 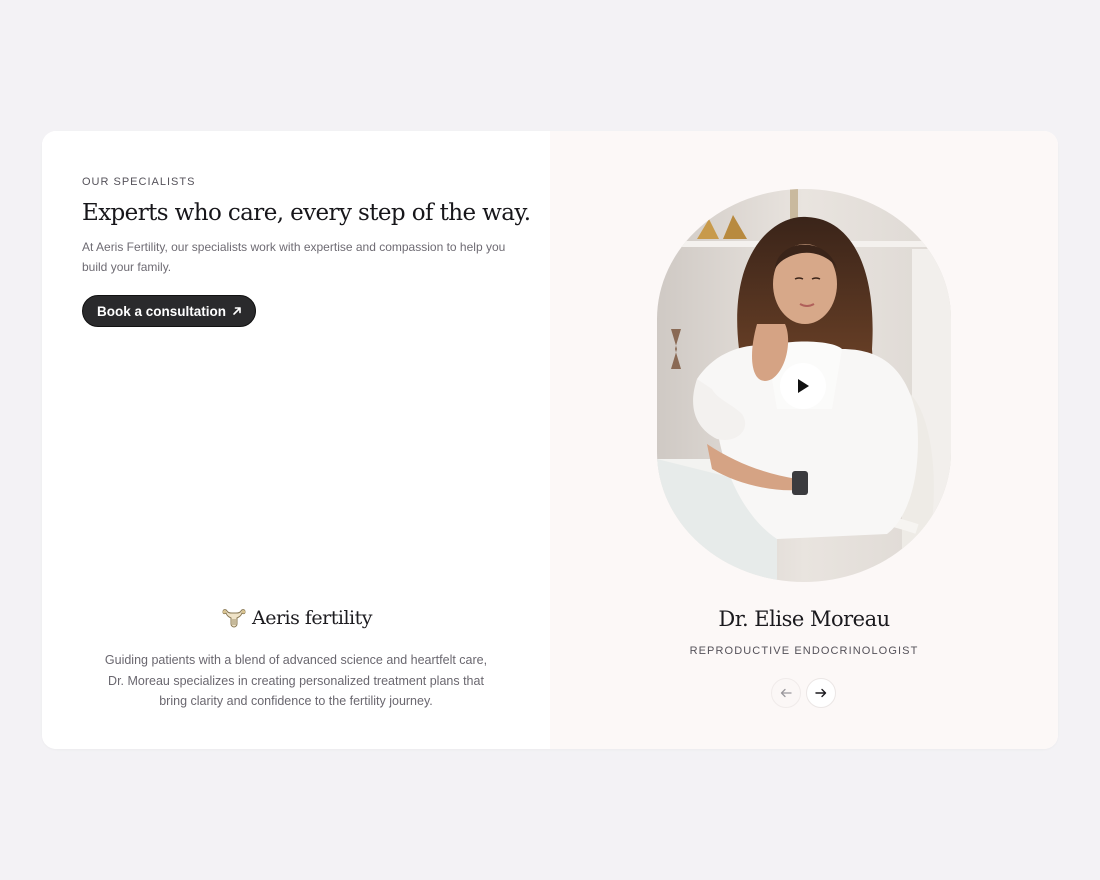 What do you see at coordinates (139, 182) in the screenshot?
I see `section-eyebrow: OUR SPECIALISTS` at bounding box center [139, 182].